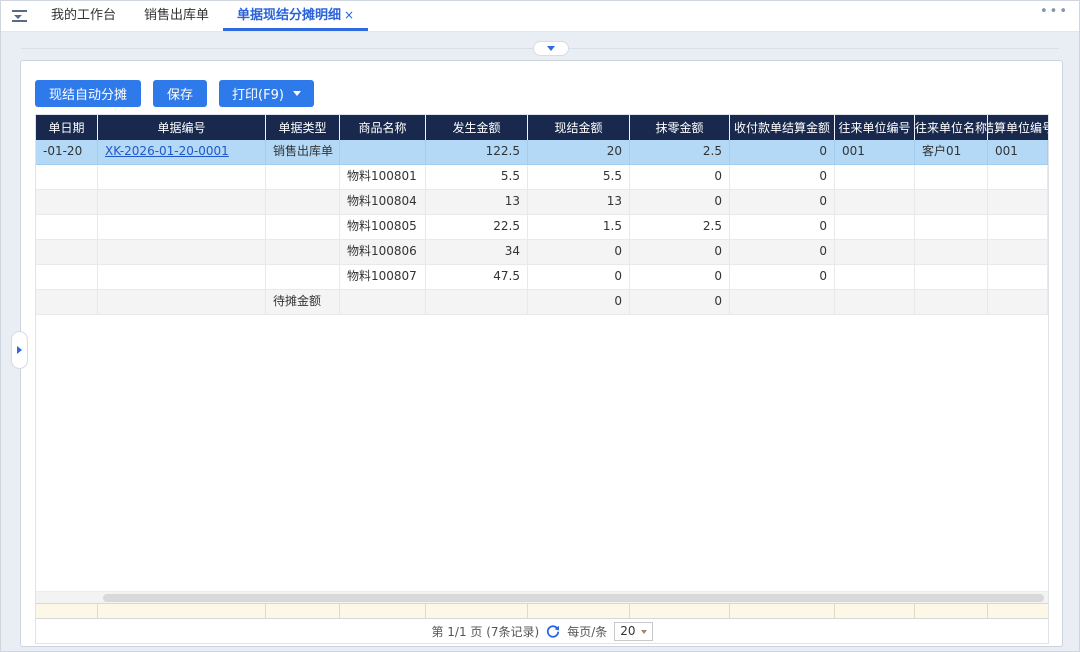 The width and height of the screenshot is (1080, 652). Describe the element at coordinates (542, 611) in the screenshot. I see `summary-row` at that location.